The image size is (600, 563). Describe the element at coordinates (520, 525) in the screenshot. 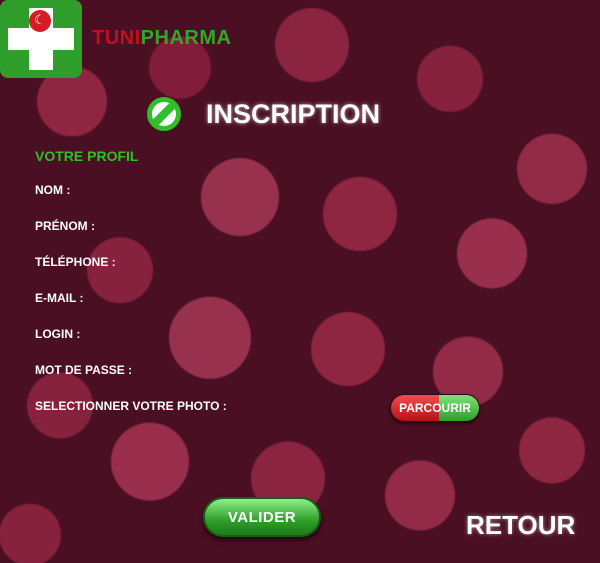

I see `back-button: RETOUR` at that location.